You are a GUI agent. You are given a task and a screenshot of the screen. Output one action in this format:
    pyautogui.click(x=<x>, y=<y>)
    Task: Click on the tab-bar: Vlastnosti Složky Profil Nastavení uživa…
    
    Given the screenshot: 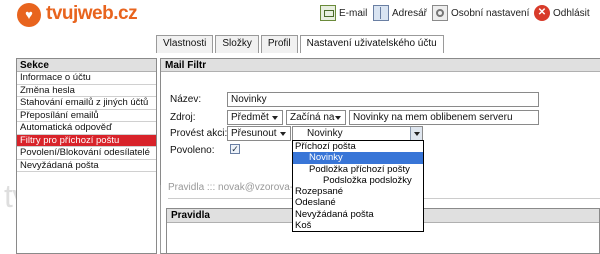 What is the action you would take?
    pyautogui.click(x=301, y=44)
    